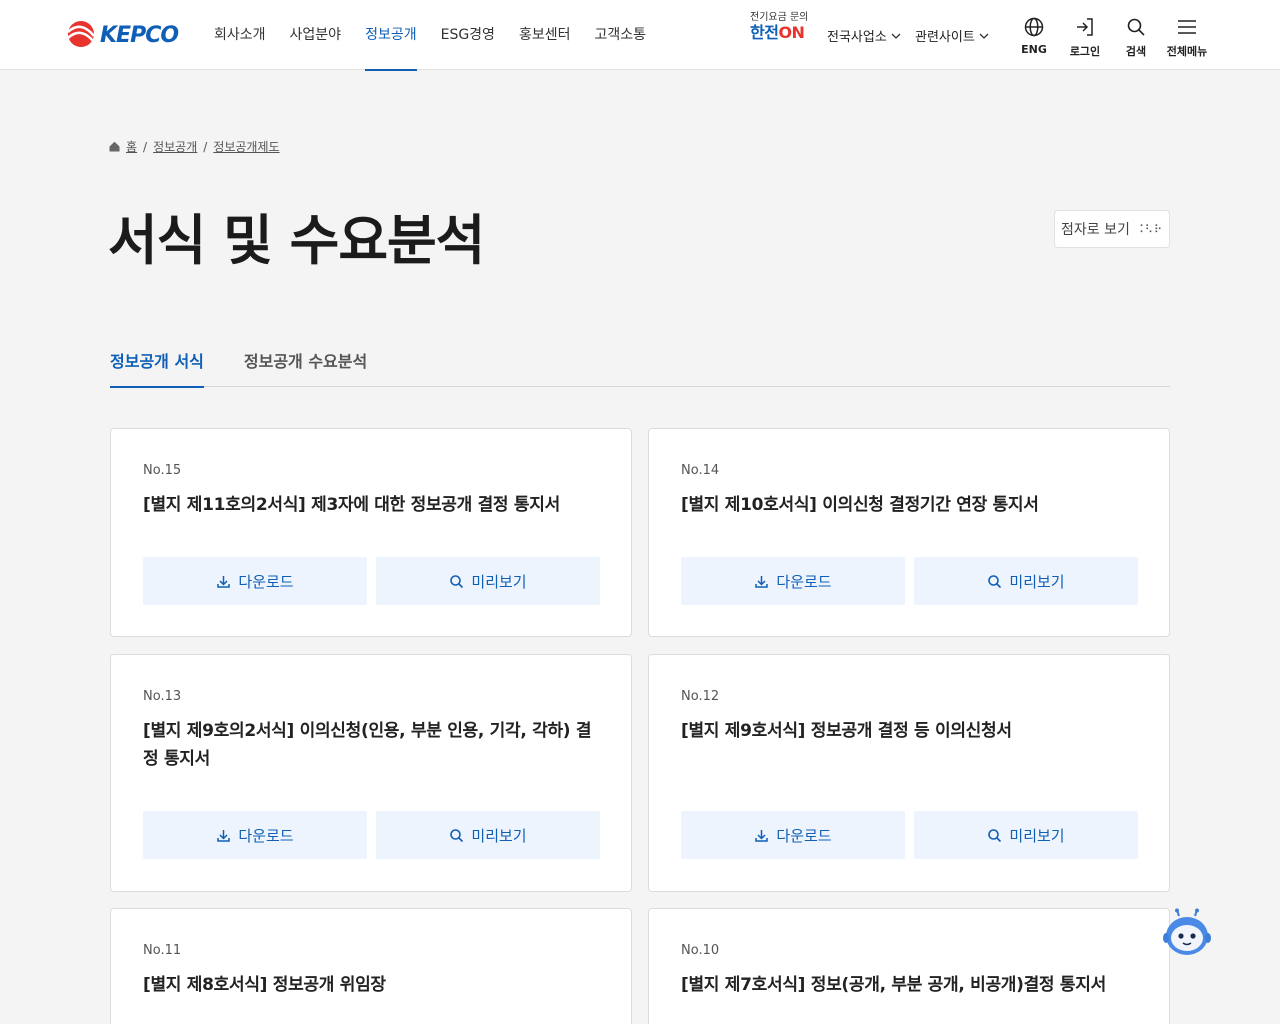 The image size is (1280, 1024). Describe the element at coordinates (640, 364) in the screenshot. I see `content-tabs: 정보공개 서식 정보공개 수요분석` at that location.